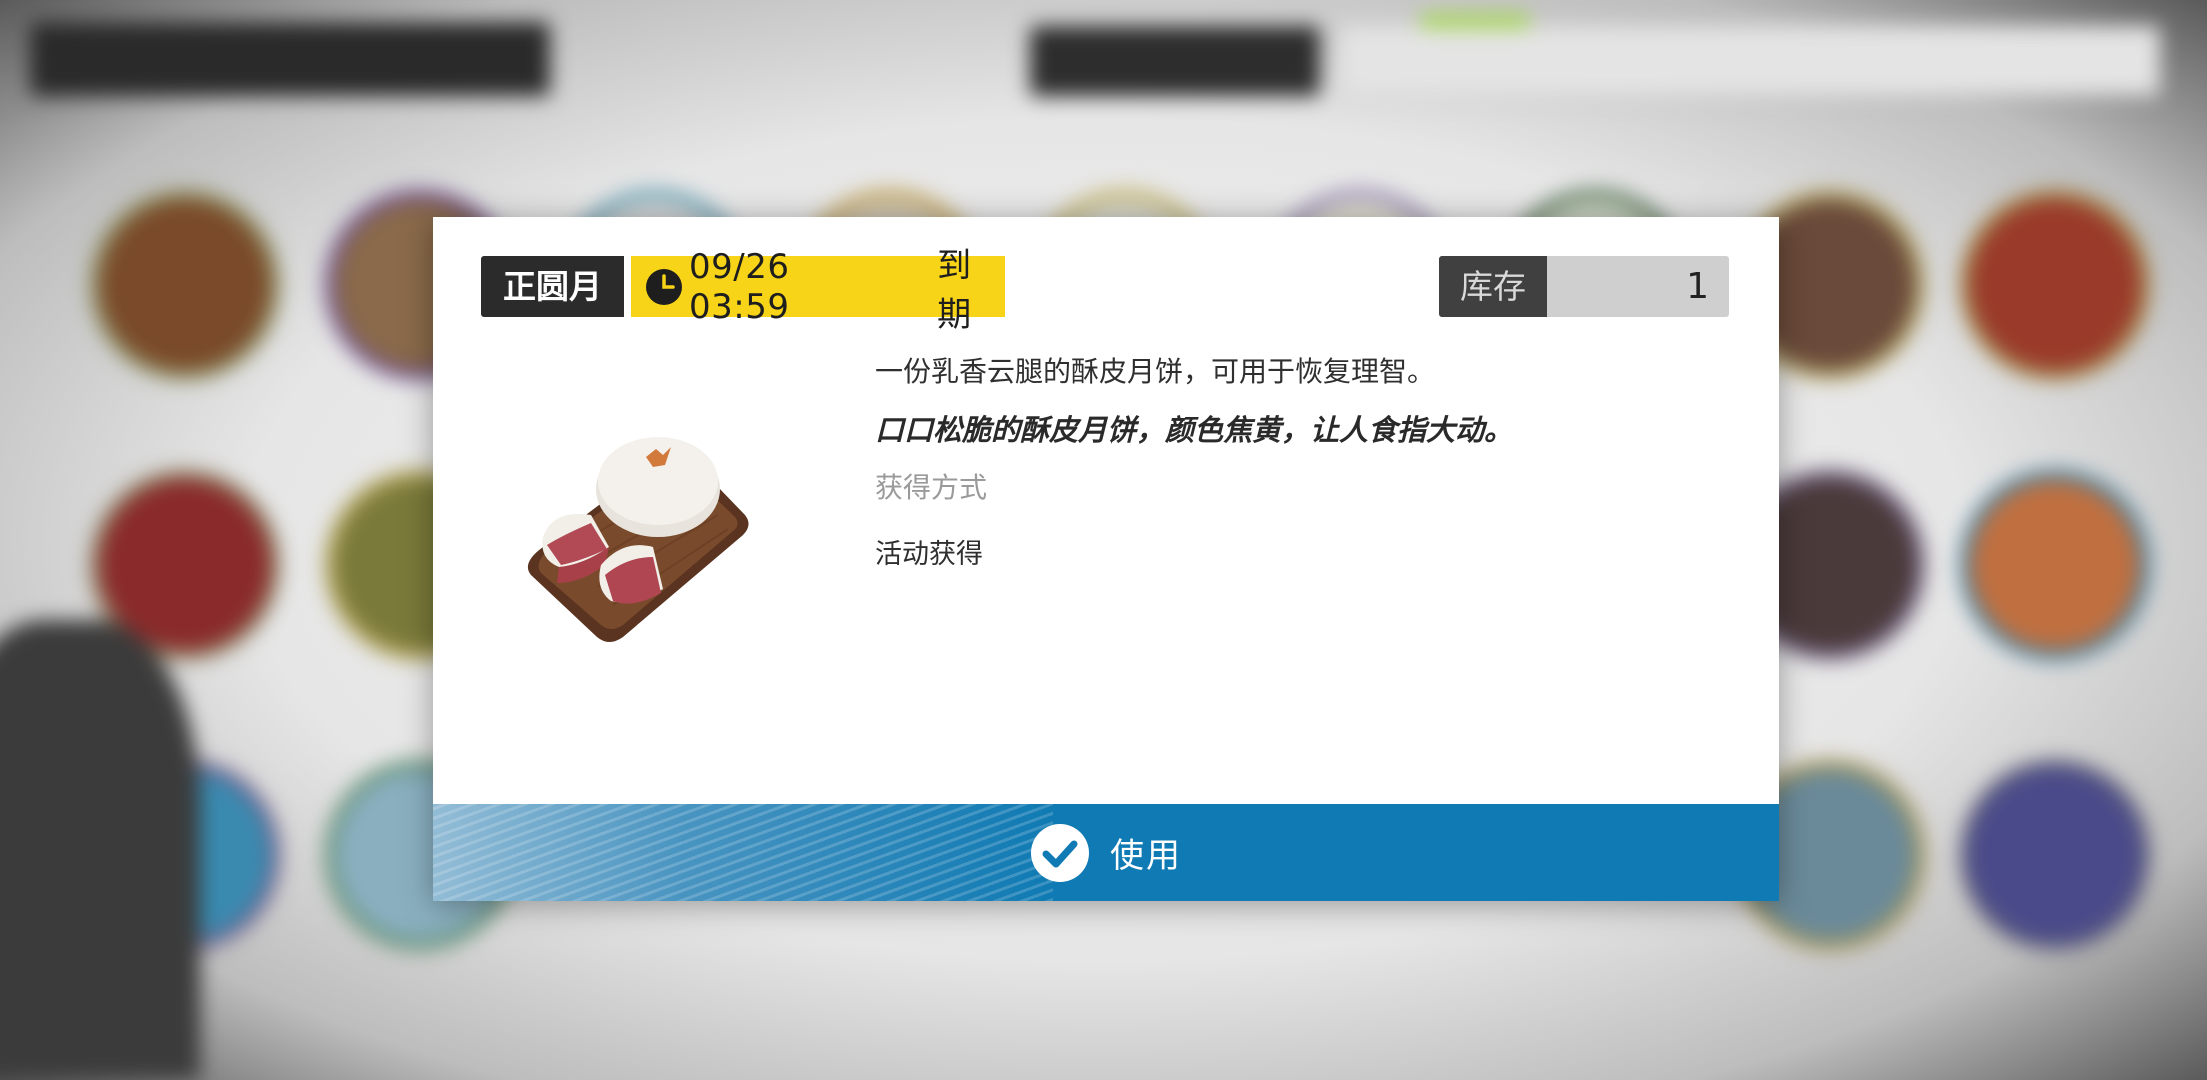  I want to click on stock-counter: 库存 1, so click(1584, 286).